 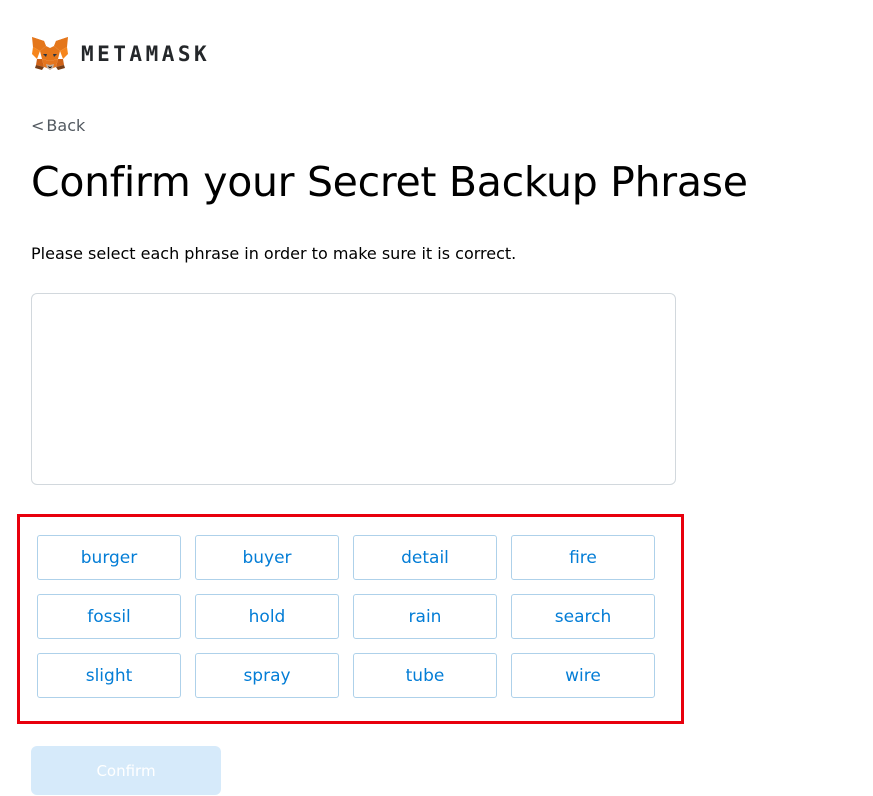 I want to click on word-button: buyer, so click(x=267, y=557).